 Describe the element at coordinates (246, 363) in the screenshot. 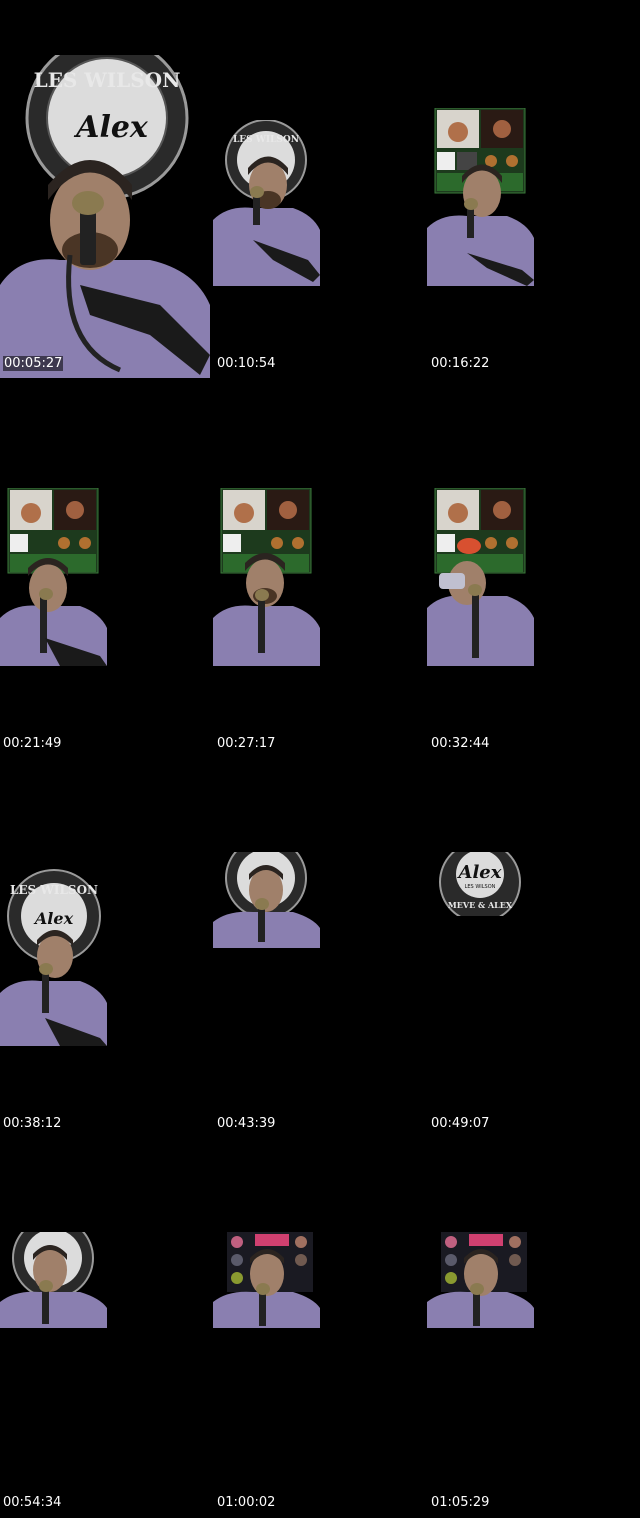

I see `frame-timestamp: 00:10:54` at that location.